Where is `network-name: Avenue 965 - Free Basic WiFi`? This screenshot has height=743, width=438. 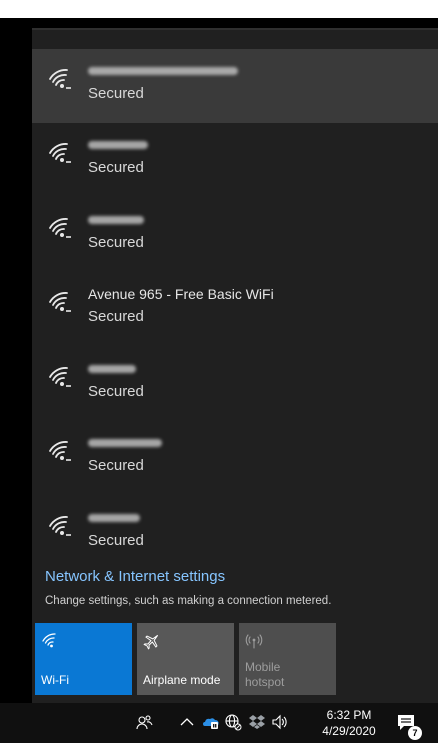 network-name: Avenue 965 - Free Basic WiFi is located at coordinates (181, 294).